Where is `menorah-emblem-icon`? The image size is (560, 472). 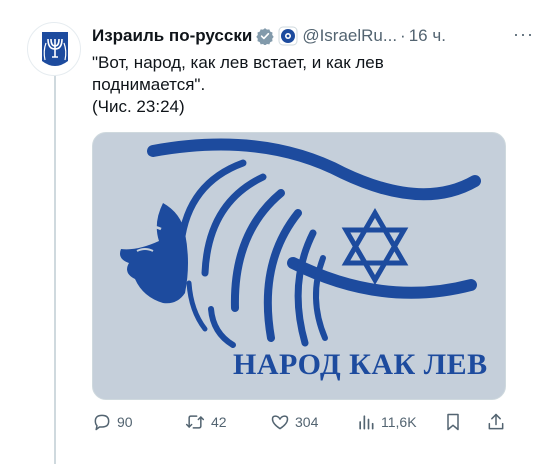 menorah-emblem-icon is located at coordinates (55, 49).